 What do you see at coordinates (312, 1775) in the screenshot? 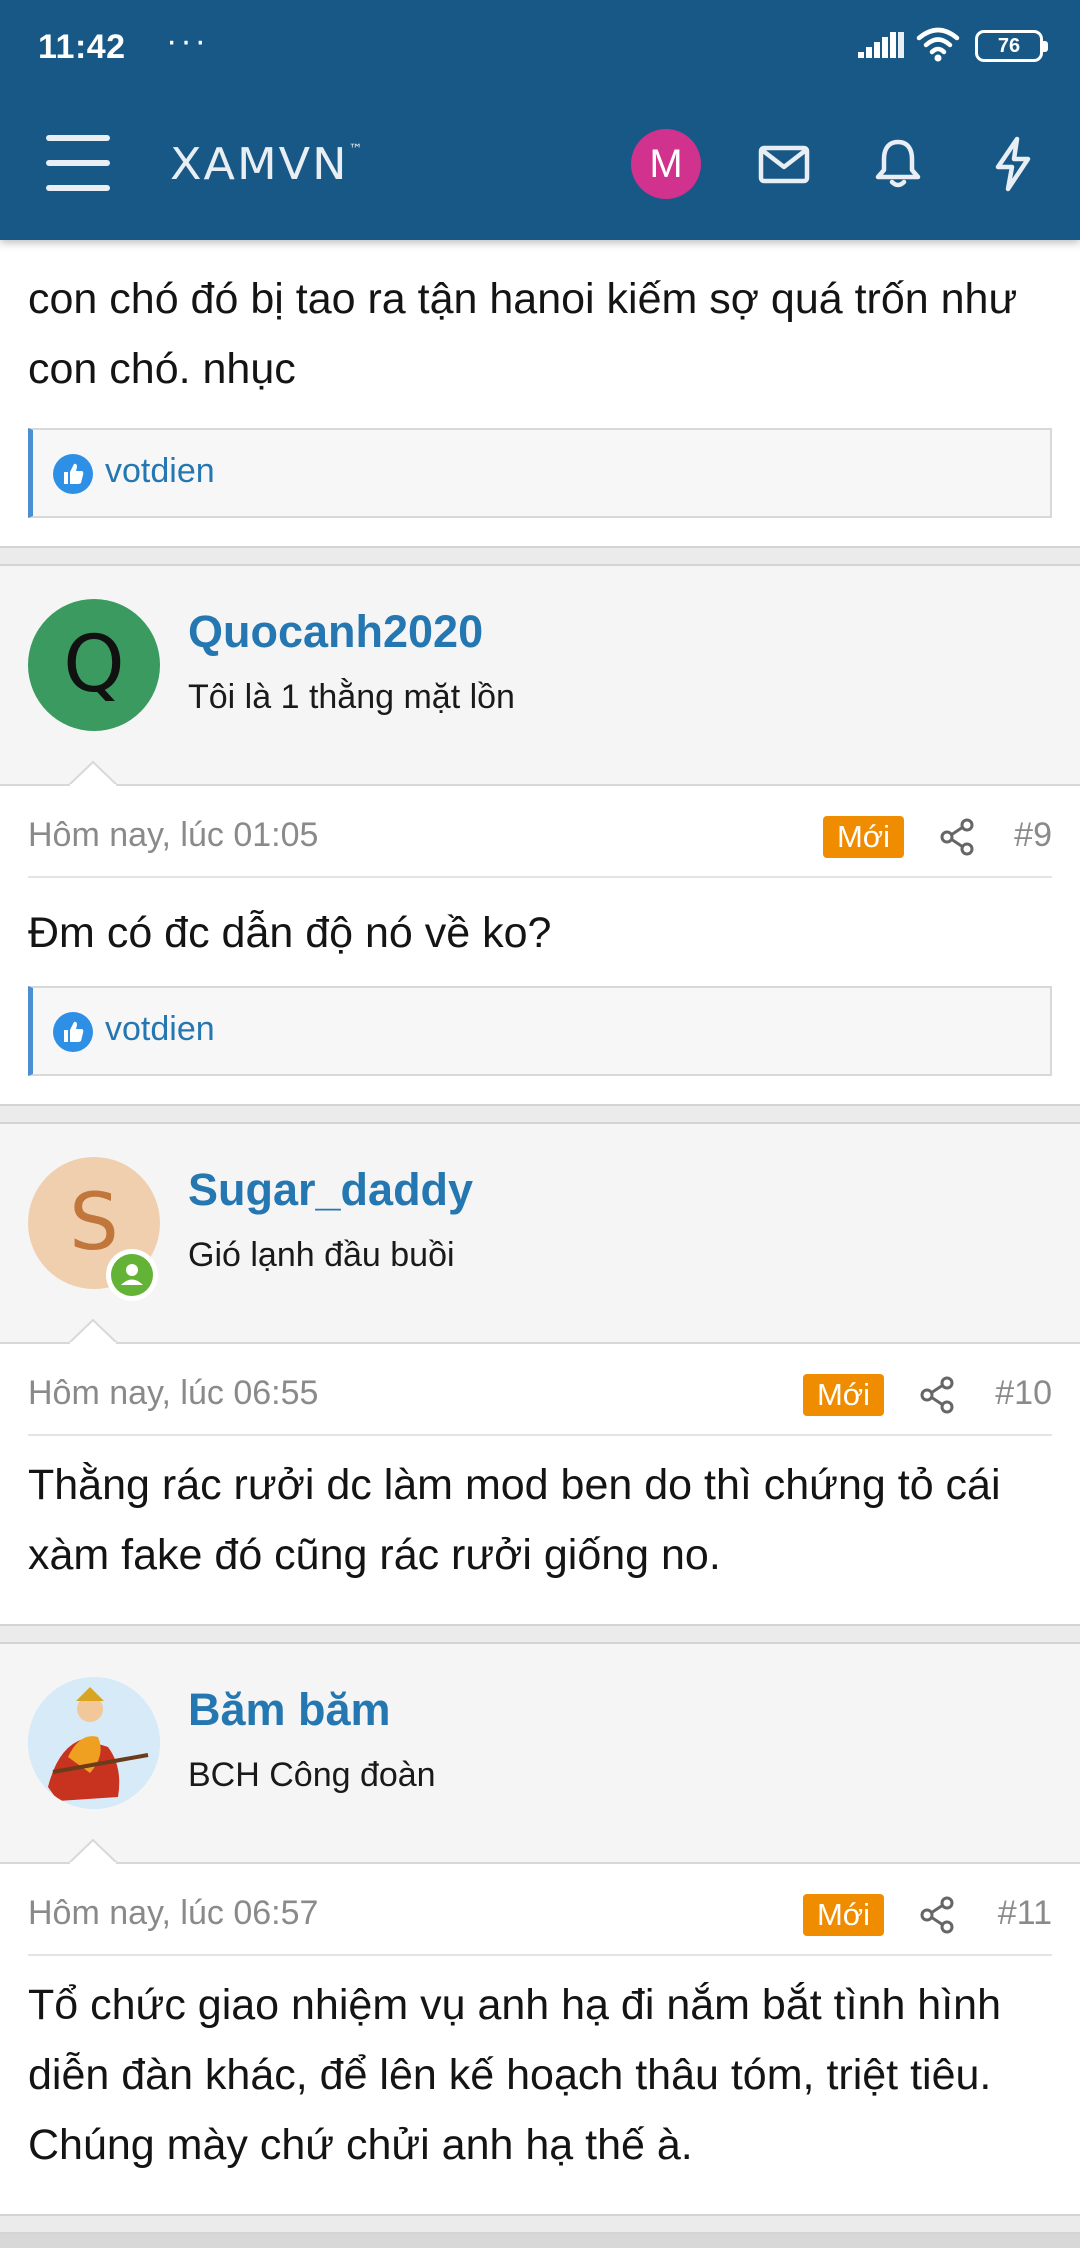
I see `author-title: BCH Công đoàn` at bounding box center [312, 1775].